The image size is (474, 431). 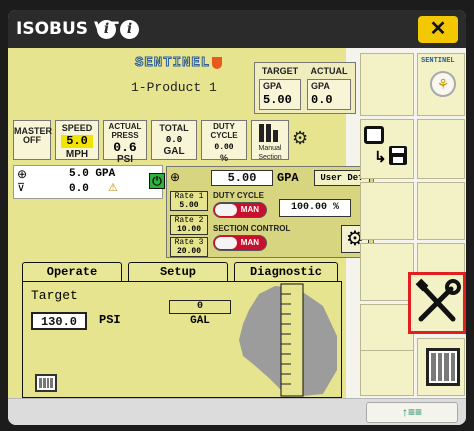 I want to click on rate-3-button: Rate 3 20.00, so click(x=189, y=247).